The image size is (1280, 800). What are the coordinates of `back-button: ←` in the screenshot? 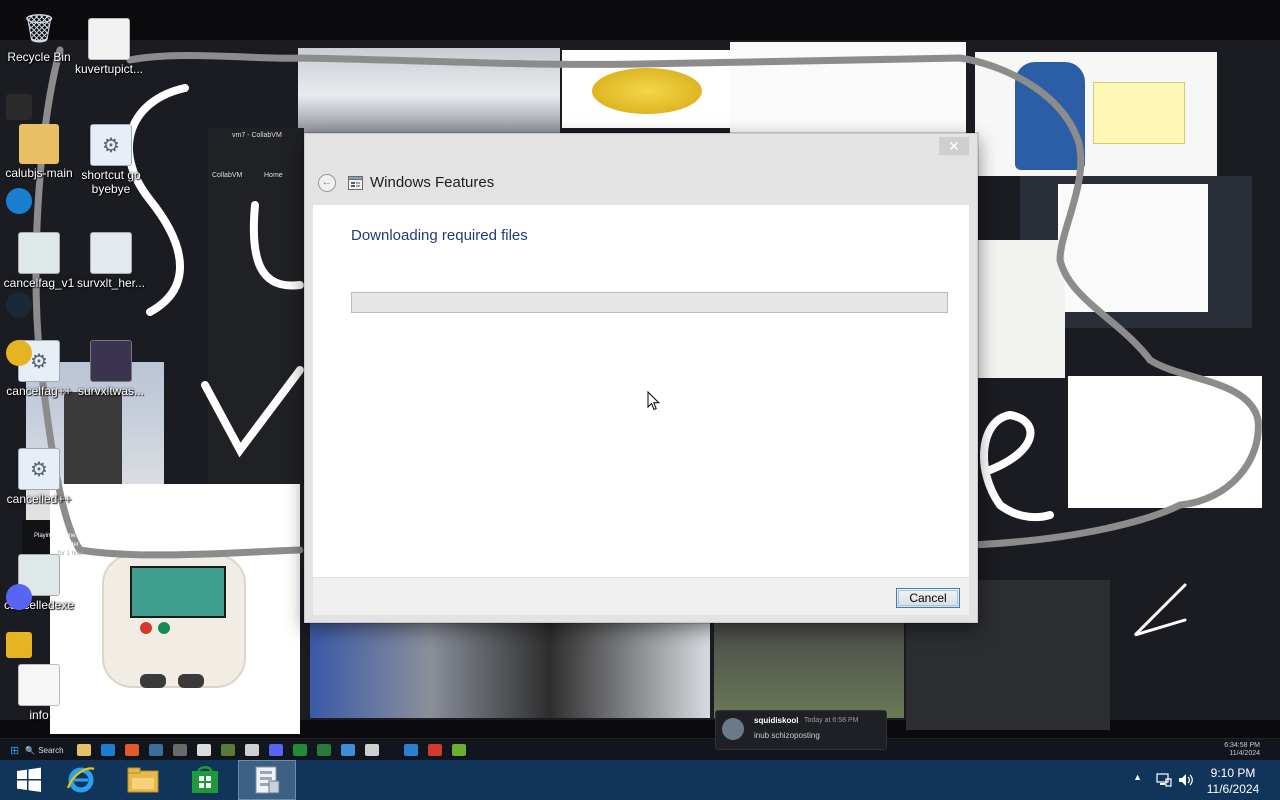 It's located at (327, 183).